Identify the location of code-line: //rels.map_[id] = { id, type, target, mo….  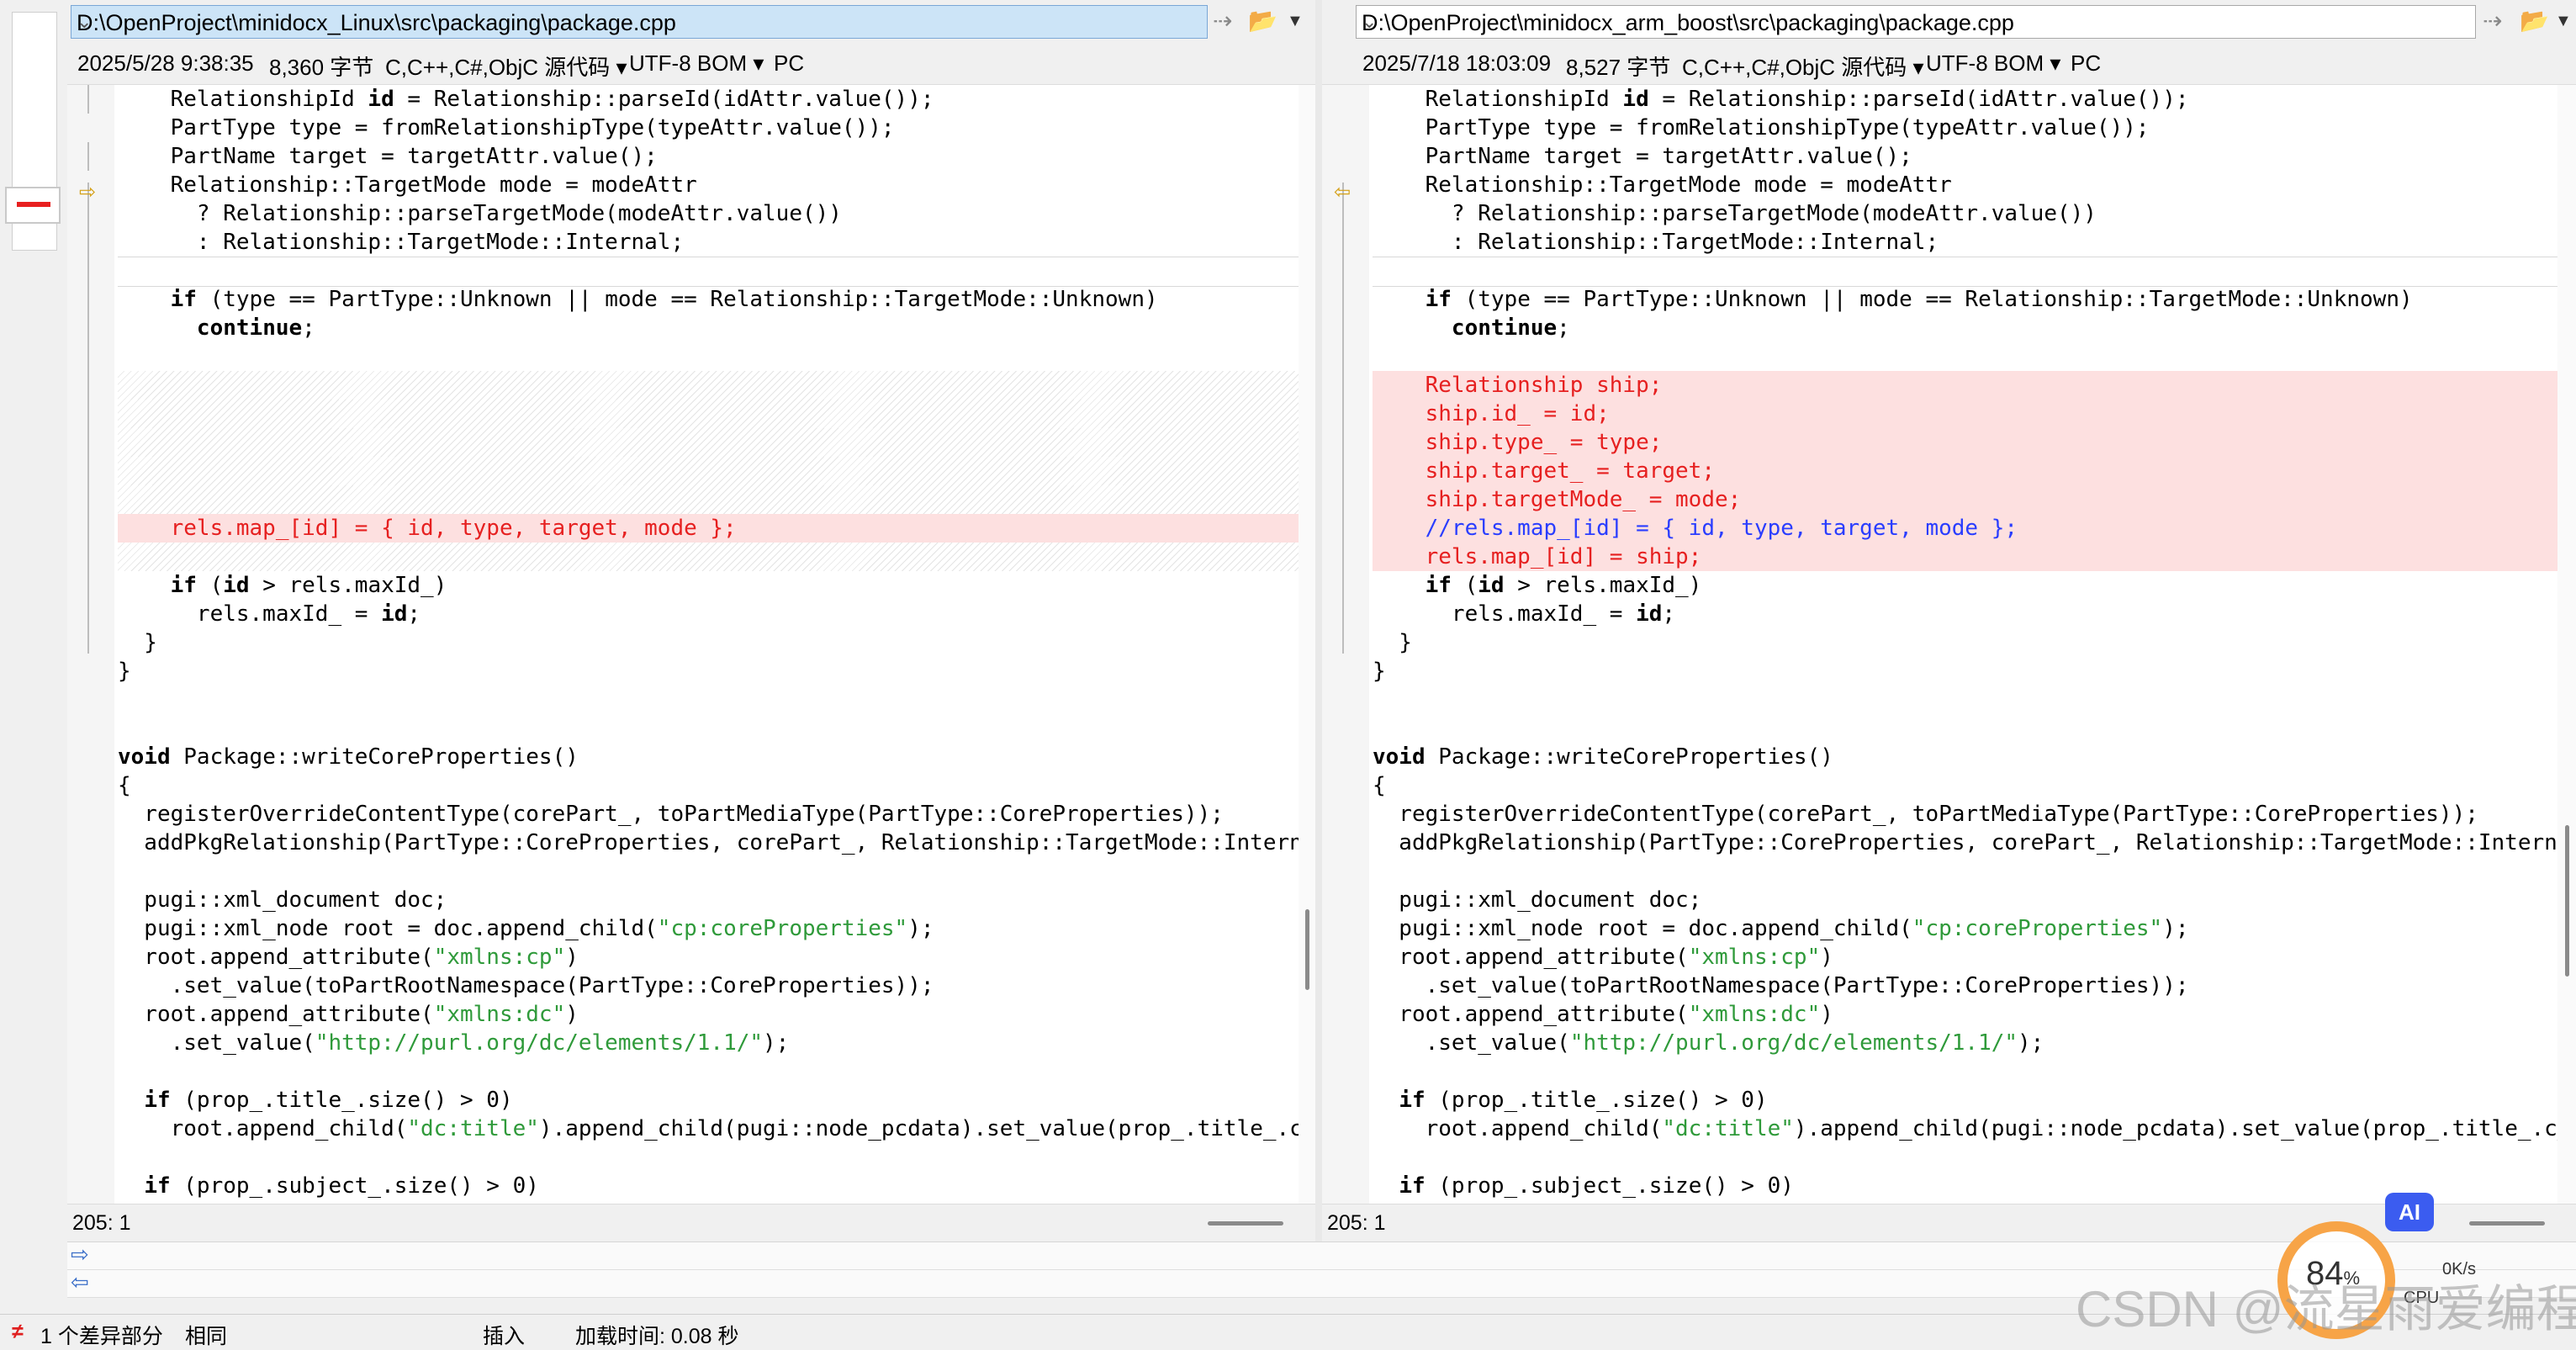
(1965, 528).